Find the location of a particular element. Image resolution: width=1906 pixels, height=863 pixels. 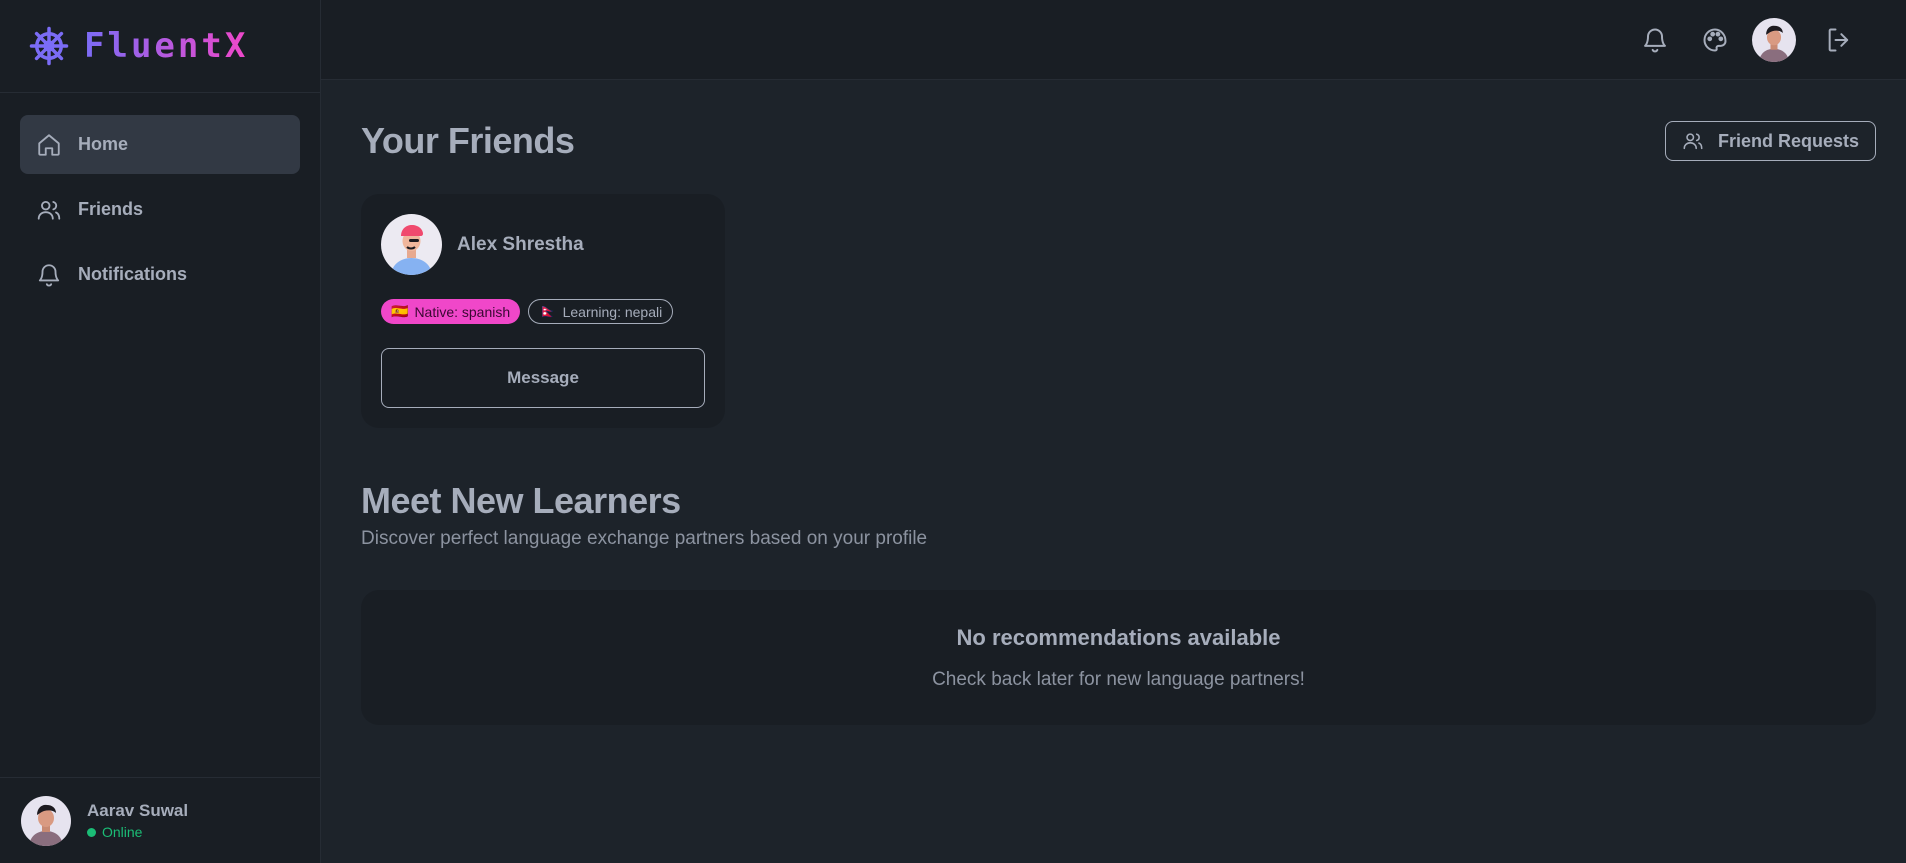

topbar is located at coordinates (1113, 40).